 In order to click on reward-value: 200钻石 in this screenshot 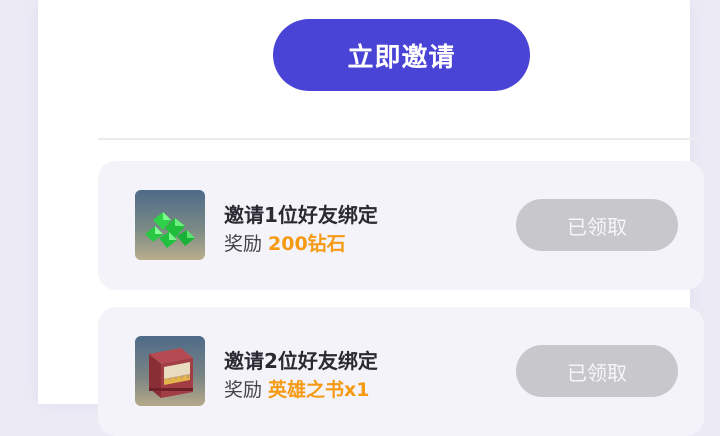, I will do `click(307, 244)`.